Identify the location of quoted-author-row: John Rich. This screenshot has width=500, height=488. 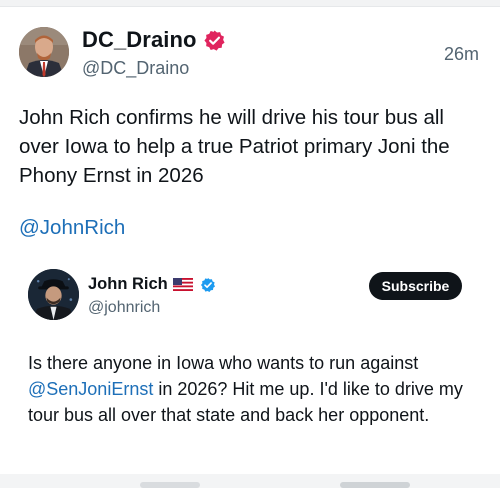
(152, 284).